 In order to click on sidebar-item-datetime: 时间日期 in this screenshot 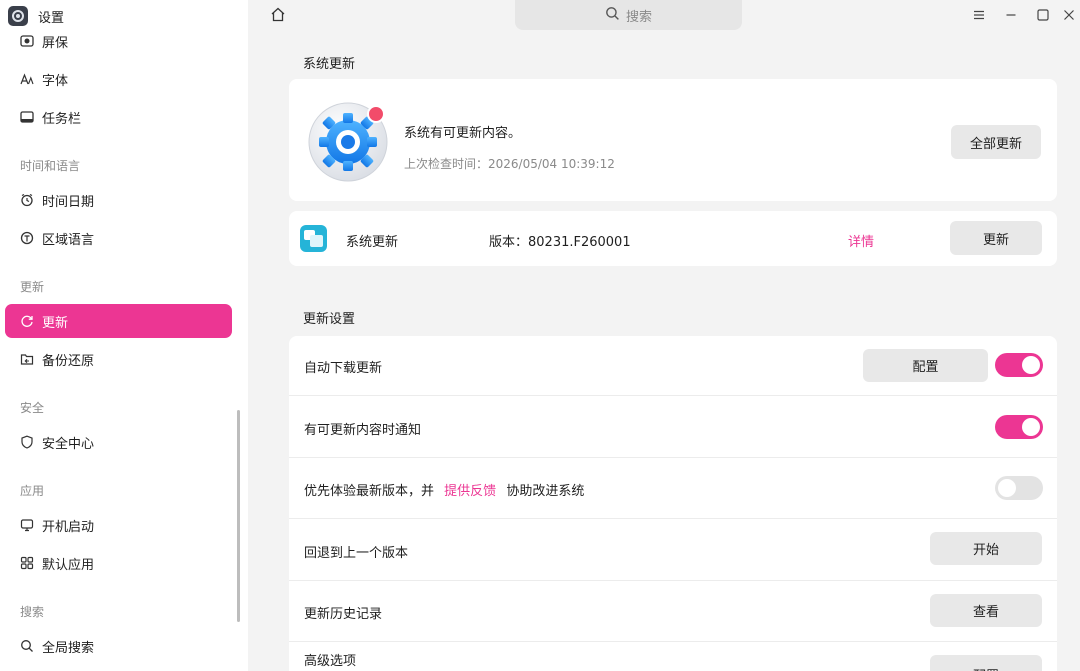, I will do `click(118, 200)`.